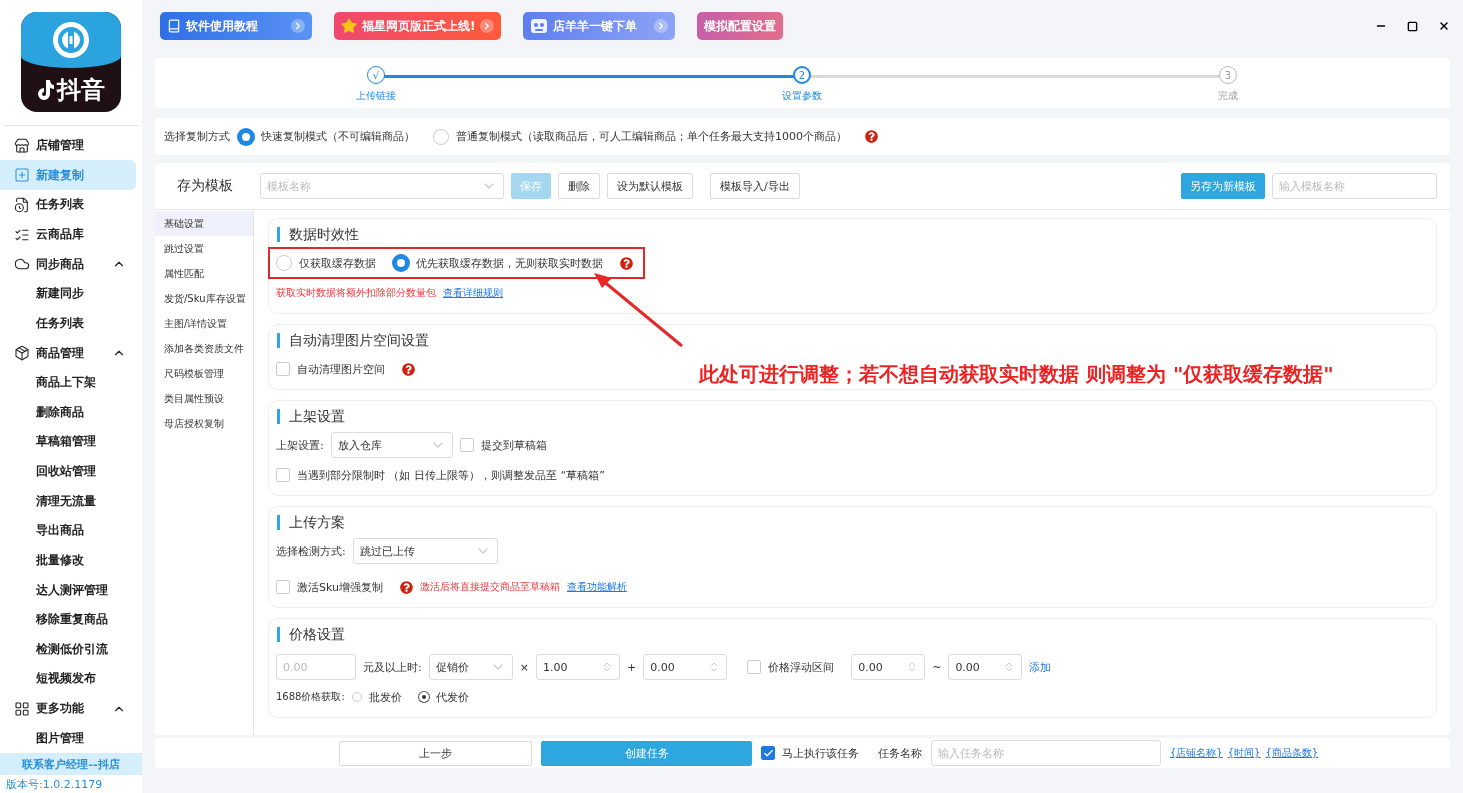  I want to click on sidebar-item: 更多功能, so click(68, 708).